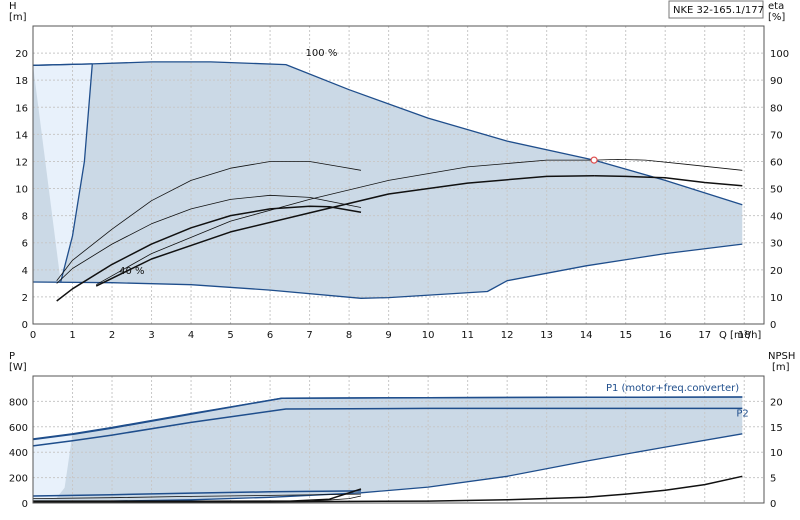  What do you see at coordinates (776, 6) in the screenshot?
I see `y-right-label-line1: eta` at bounding box center [776, 6].